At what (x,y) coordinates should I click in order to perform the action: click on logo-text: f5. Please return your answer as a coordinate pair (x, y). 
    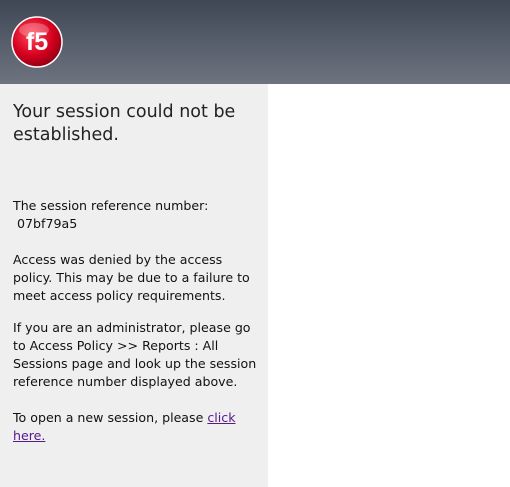
    Looking at the image, I should click on (37, 42).